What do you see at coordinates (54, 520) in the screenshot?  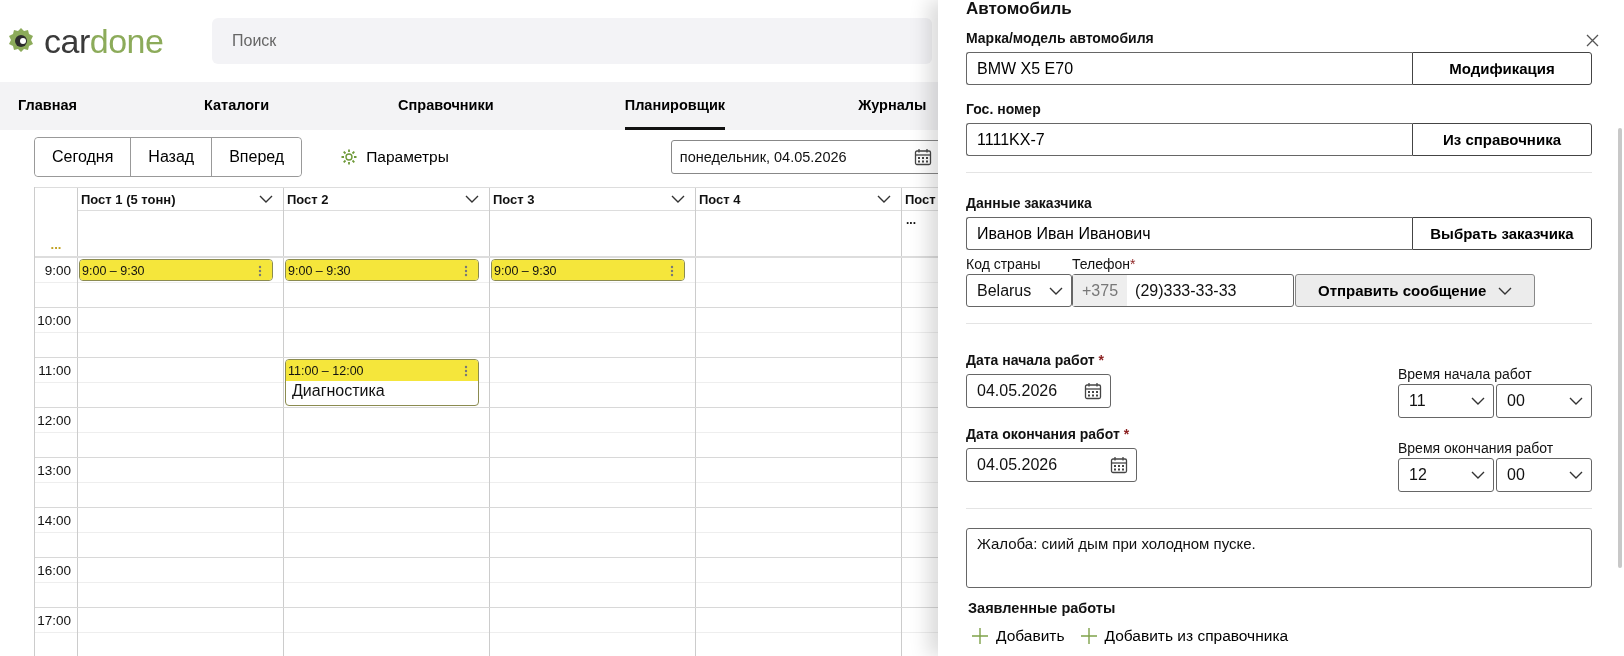 I see `time-label: 14:00` at bounding box center [54, 520].